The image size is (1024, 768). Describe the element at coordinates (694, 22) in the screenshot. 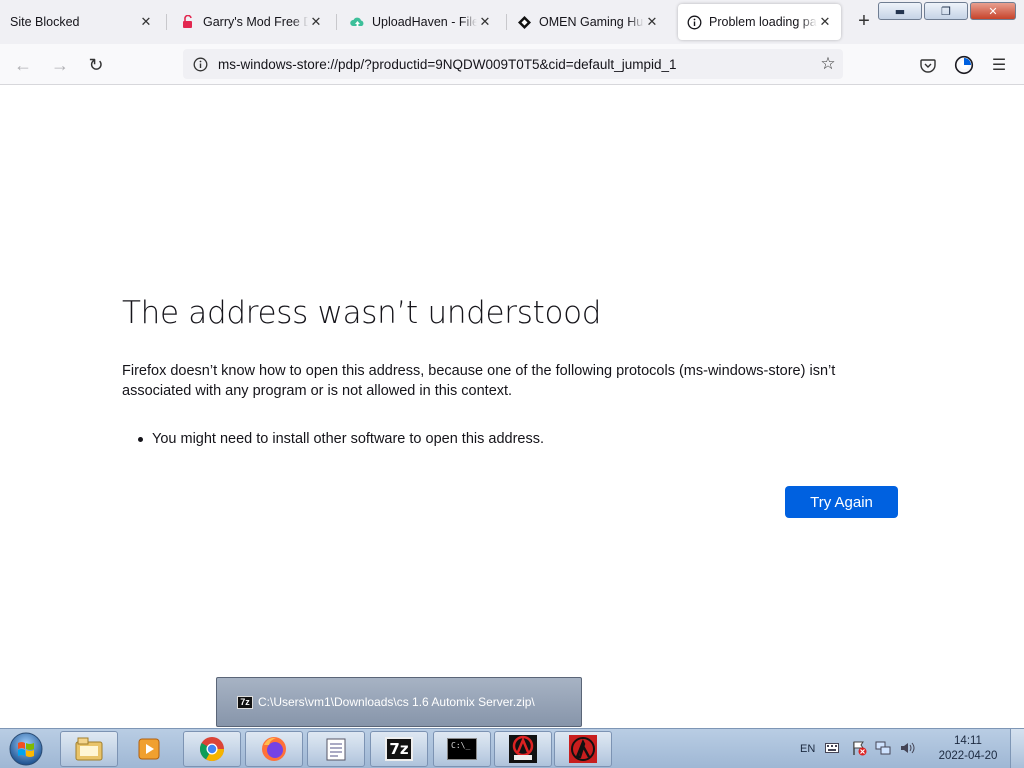

I see `info-icon` at that location.